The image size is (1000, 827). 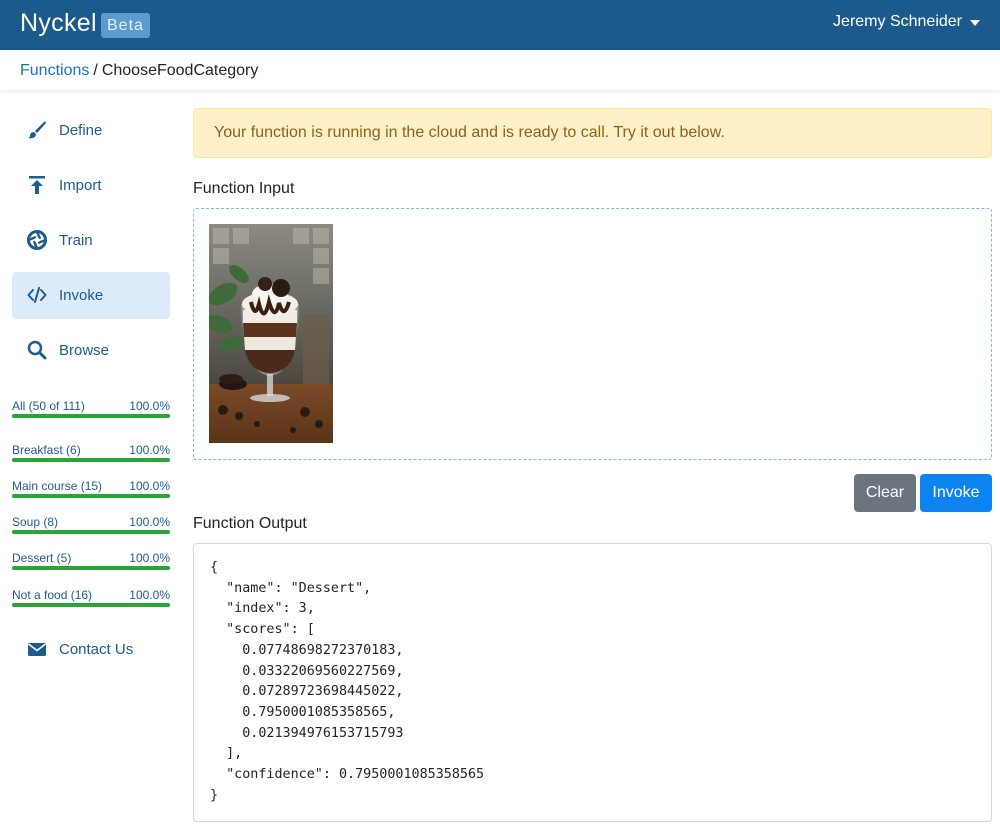 I want to click on dessert-image, so click(x=271, y=333).